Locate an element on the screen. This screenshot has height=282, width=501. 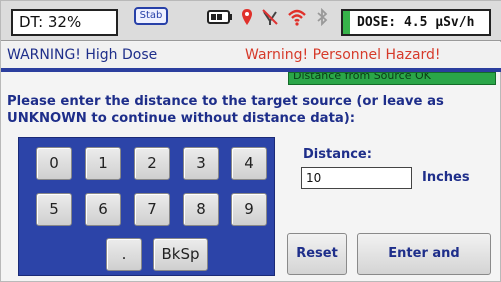
high-dose-warning: WARNING! High Dose is located at coordinates (82, 55).